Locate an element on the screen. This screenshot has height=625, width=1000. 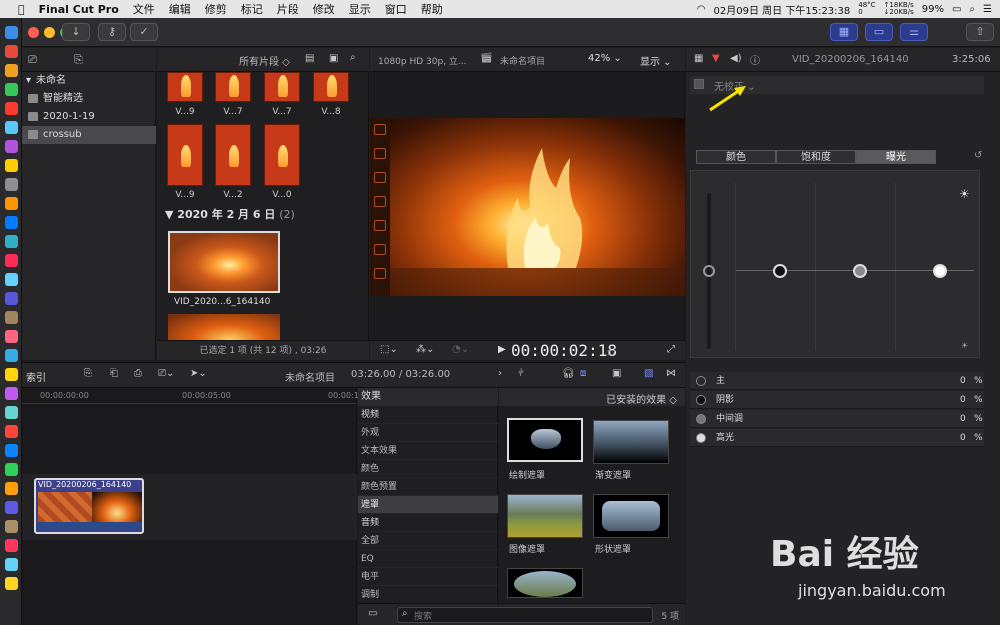
category-color-presets: 颜色预置 is located at coordinates (428, 487).